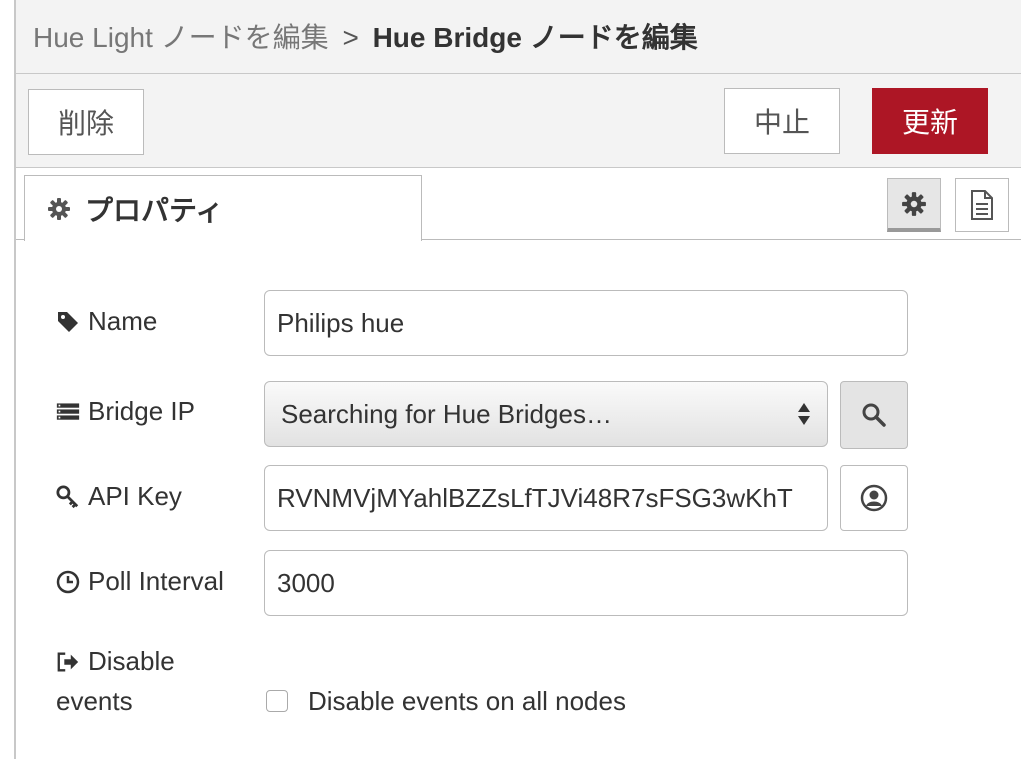 This screenshot has width=1021, height=759. I want to click on file-text-icon, so click(982, 205).